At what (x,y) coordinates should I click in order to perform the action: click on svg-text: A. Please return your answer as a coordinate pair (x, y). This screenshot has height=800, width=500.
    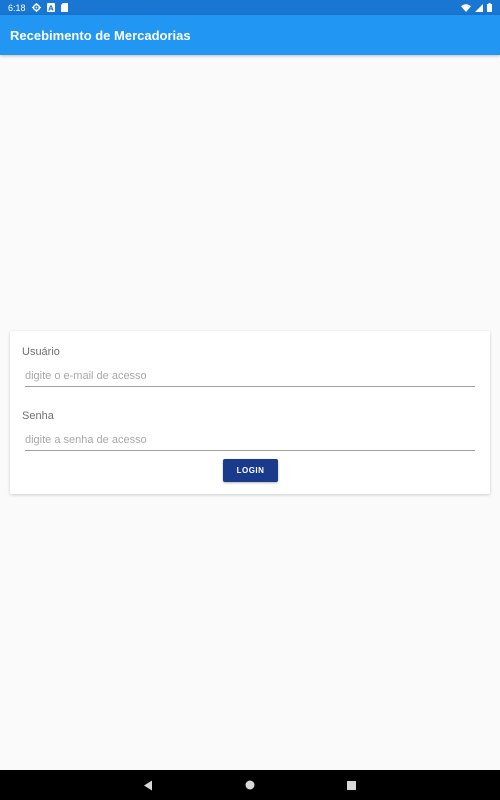
    Looking at the image, I should click on (51, 8).